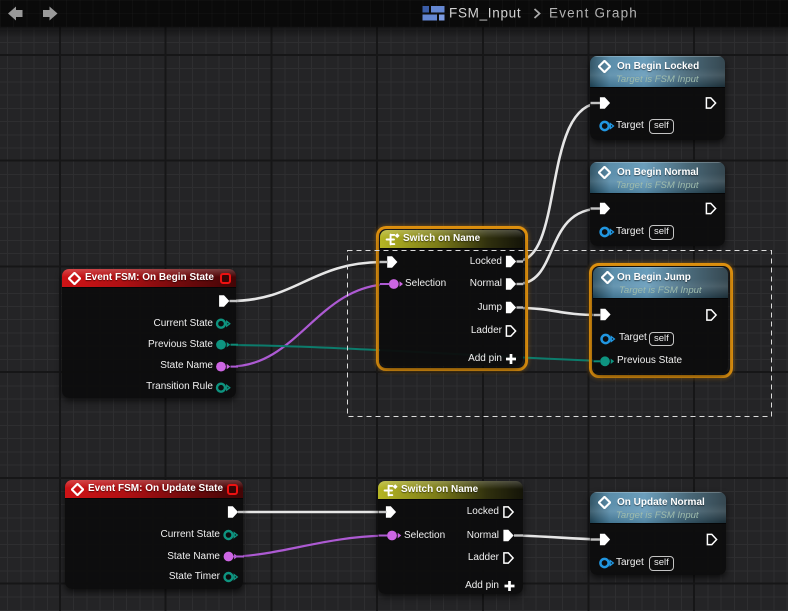 This screenshot has height=611, width=788. I want to click on svg-text: FSM_Input, so click(485, 13).